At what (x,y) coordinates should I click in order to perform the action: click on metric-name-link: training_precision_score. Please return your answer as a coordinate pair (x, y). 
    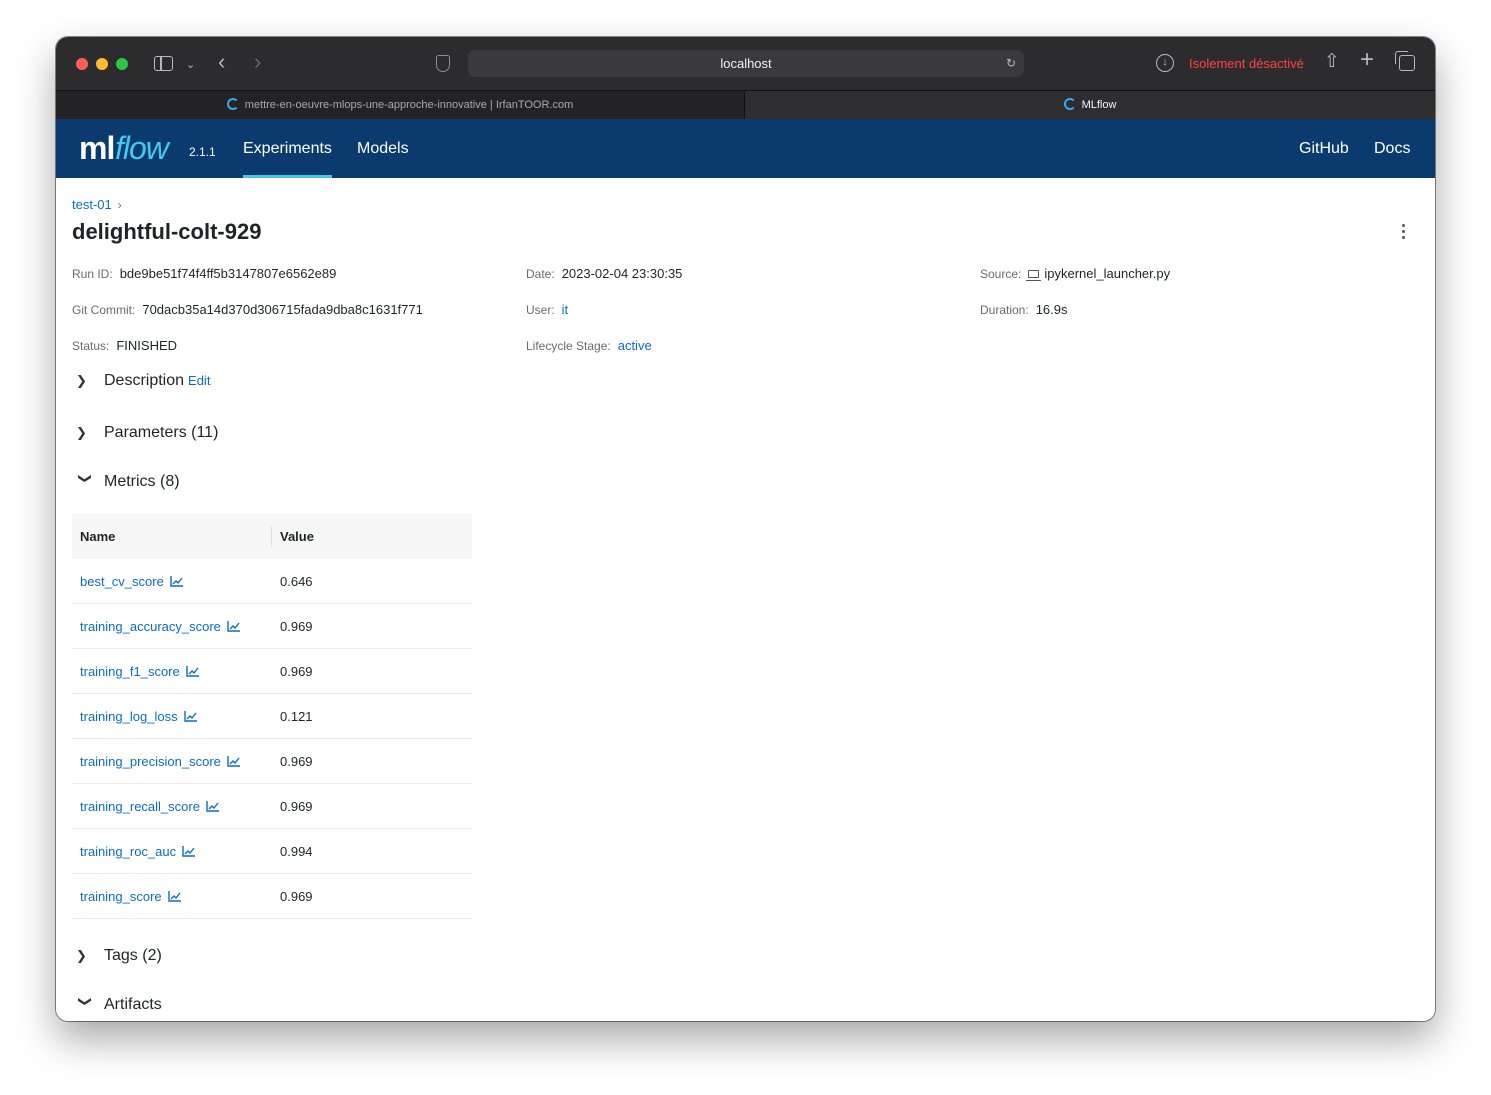
    Looking at the image, I should click on (160, 761).